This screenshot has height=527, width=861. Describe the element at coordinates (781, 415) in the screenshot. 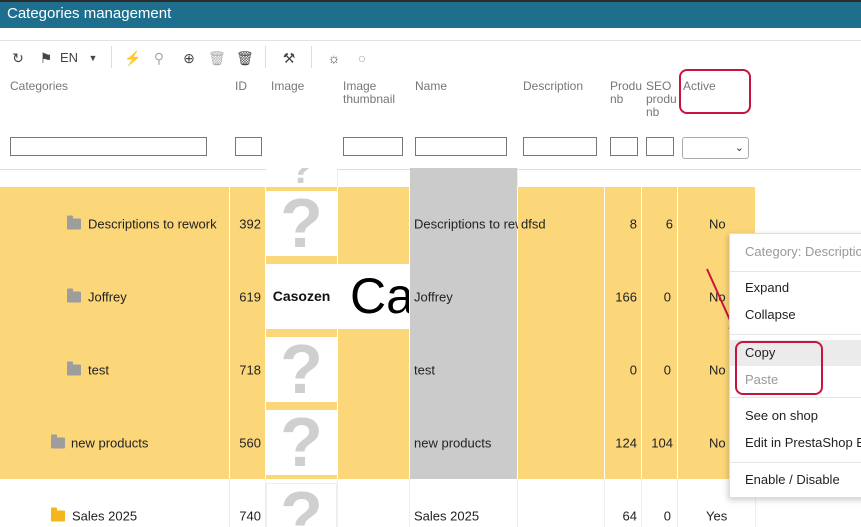

I see `menu-item-see-on-shop: See on shop` at that location.